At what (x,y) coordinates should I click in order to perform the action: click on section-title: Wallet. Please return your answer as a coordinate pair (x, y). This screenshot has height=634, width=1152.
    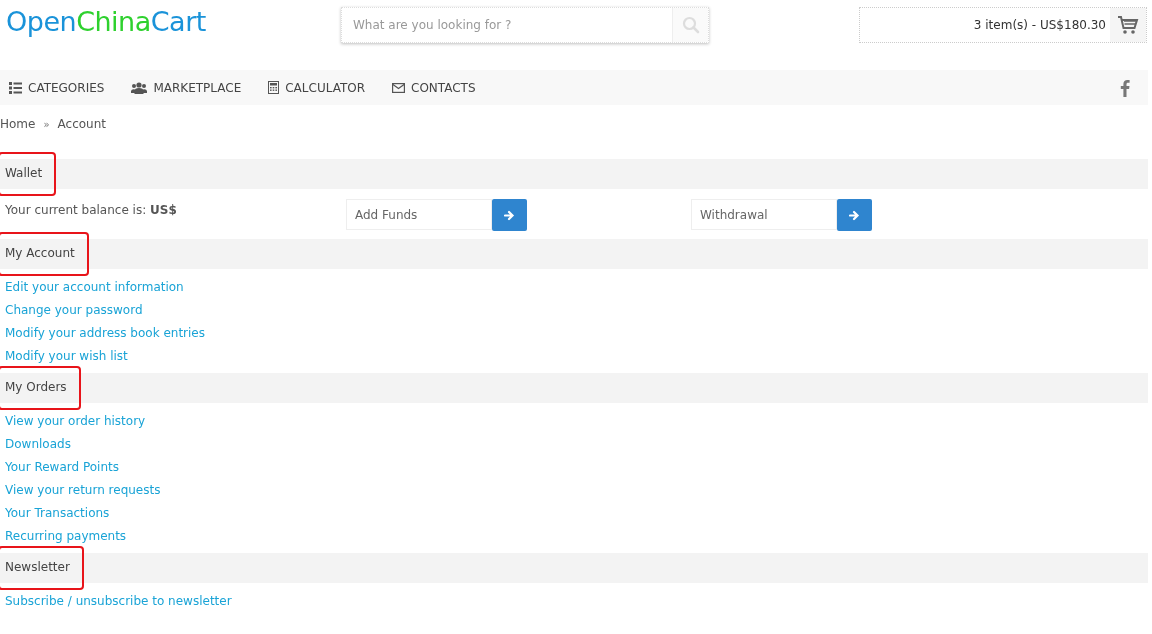
    Looking at the image, I should click on (28, 174).